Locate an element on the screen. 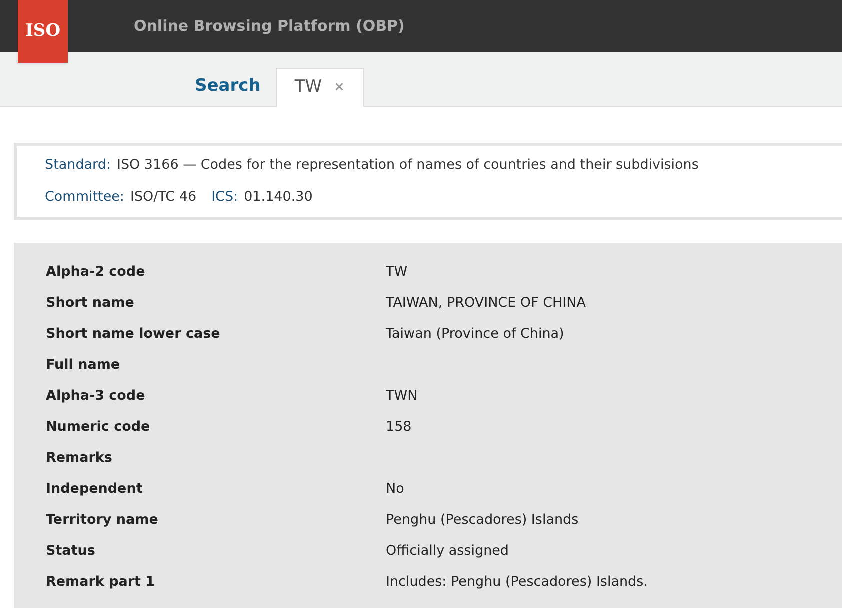 The width and height of the screenshot is (842, 616). field-label: Alpha-2 code is located at coordinates (95, 272).